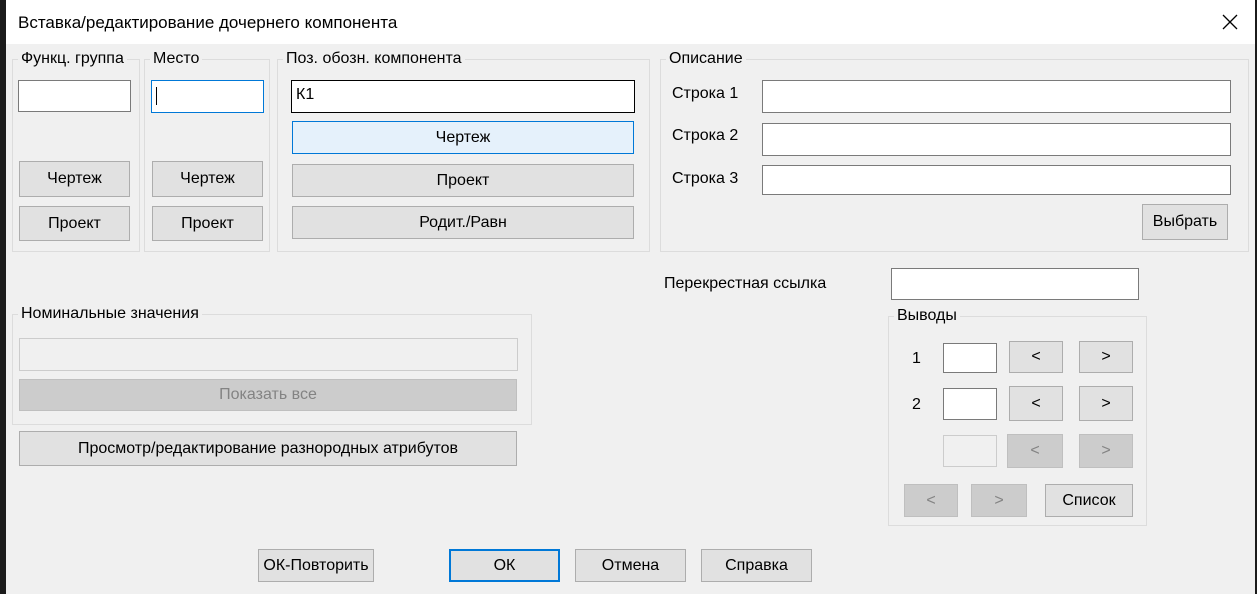 This screenshot has height=594, width=1257. I want to click on func-group-label: Функц. группа, so click(72, 58).